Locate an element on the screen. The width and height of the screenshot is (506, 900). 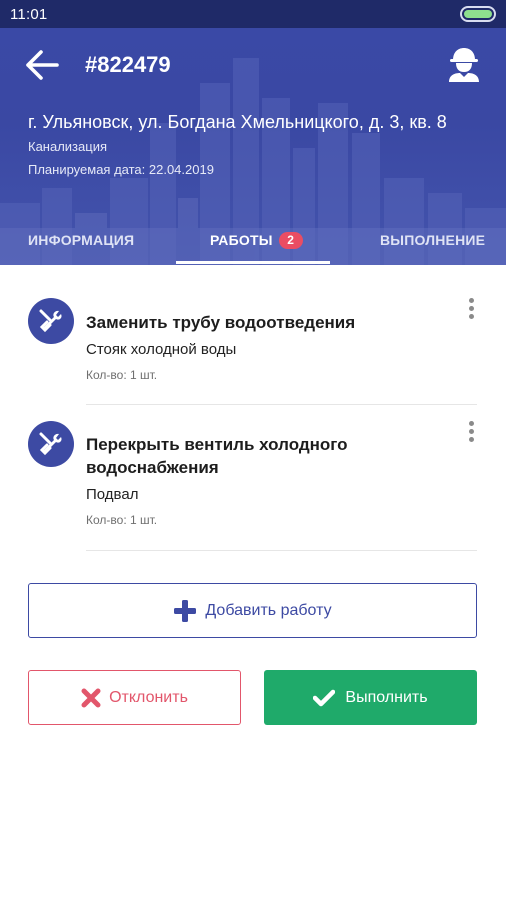
worker-helmet-icon is located at coordinates (464, 64).